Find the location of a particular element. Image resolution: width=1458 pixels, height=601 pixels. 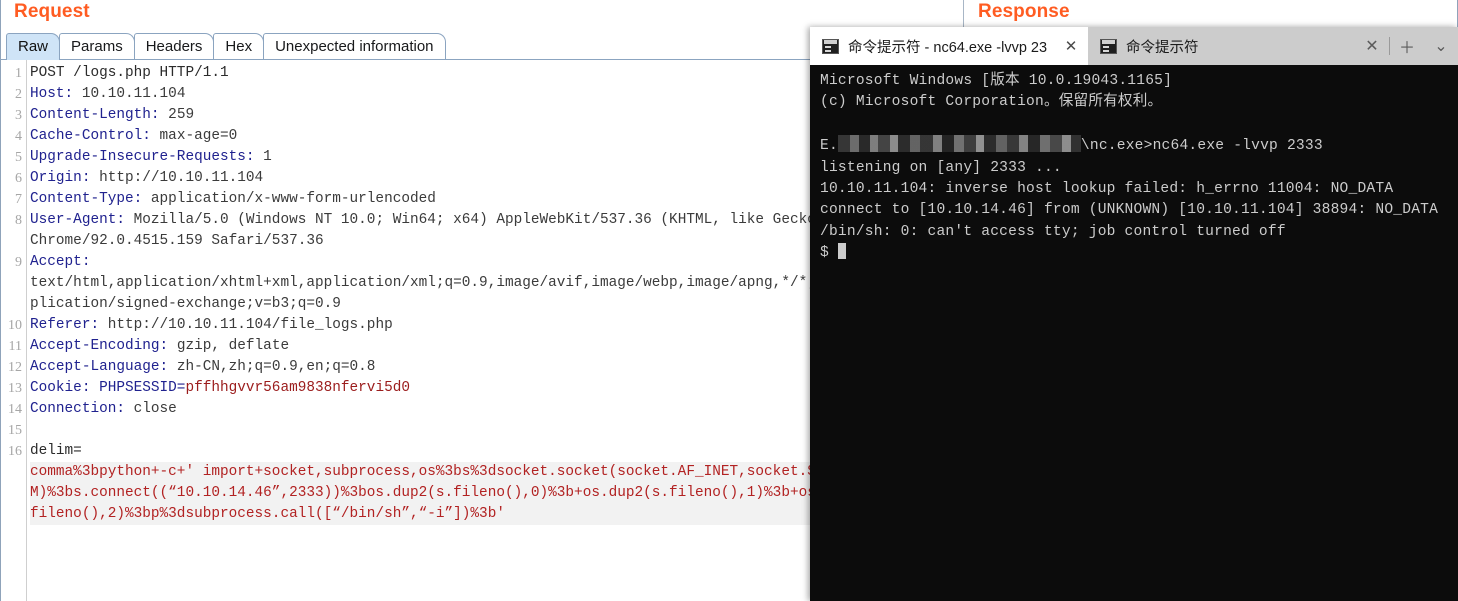

request-tab-label: Hex is located at coordinates (239, 46).